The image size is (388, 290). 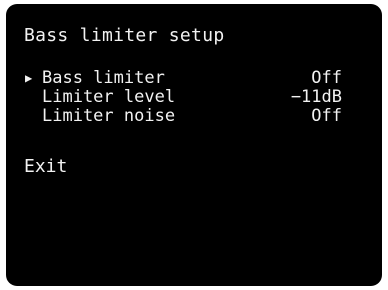 I want to click on menu-item-label: Limiter noise, so click(x=109, y=116).